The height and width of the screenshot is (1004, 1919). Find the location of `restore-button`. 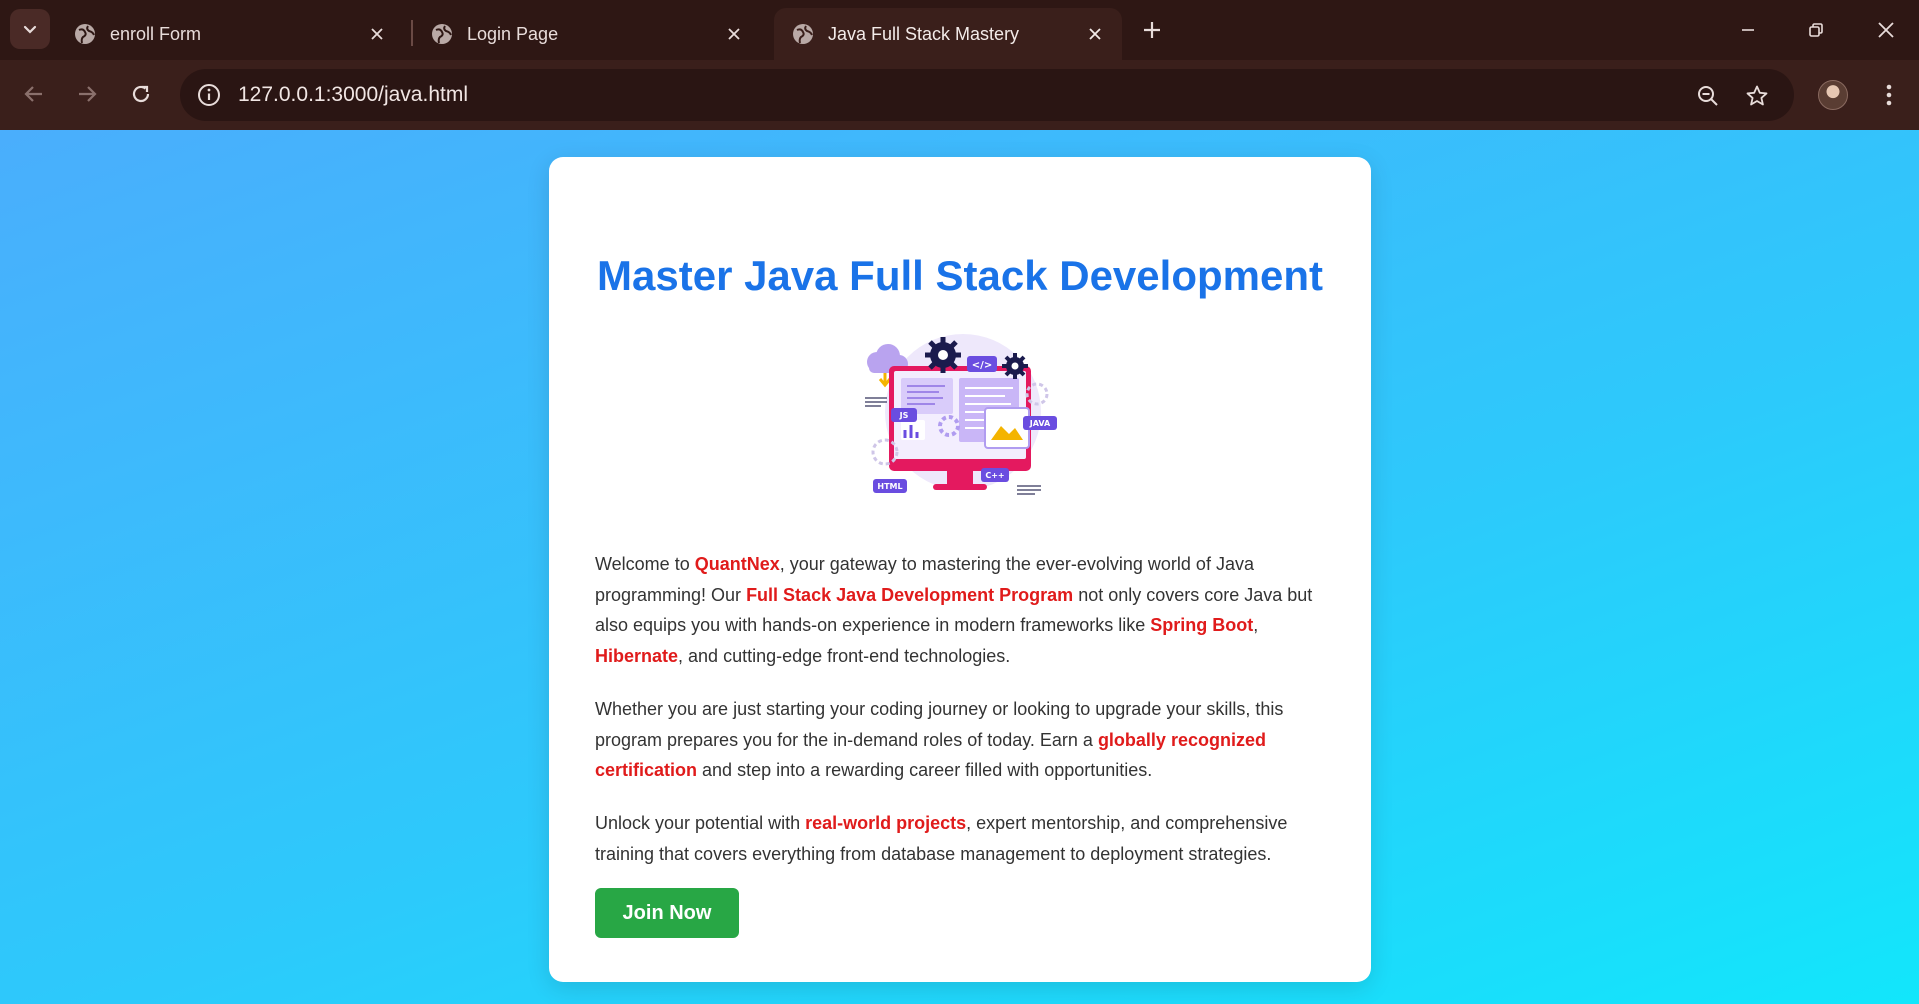

restore-button is located at coordinates (1816, 30).